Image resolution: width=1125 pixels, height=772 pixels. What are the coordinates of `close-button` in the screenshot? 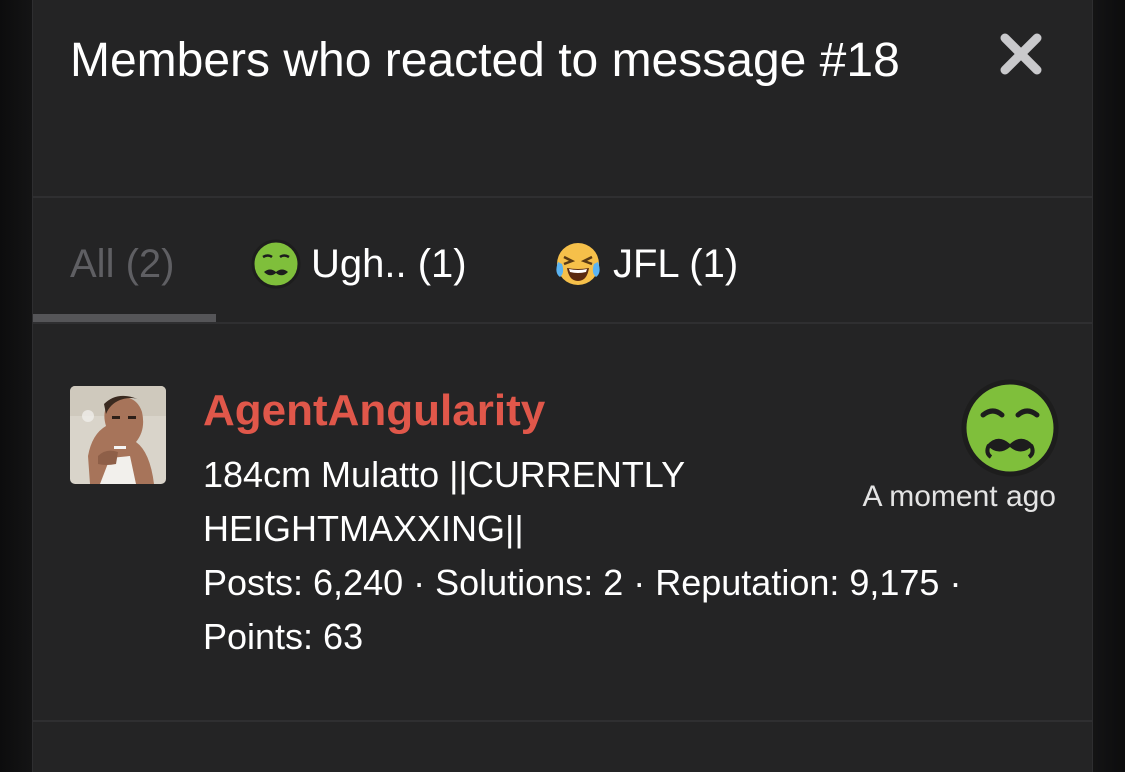 It's located at (1021, 54).